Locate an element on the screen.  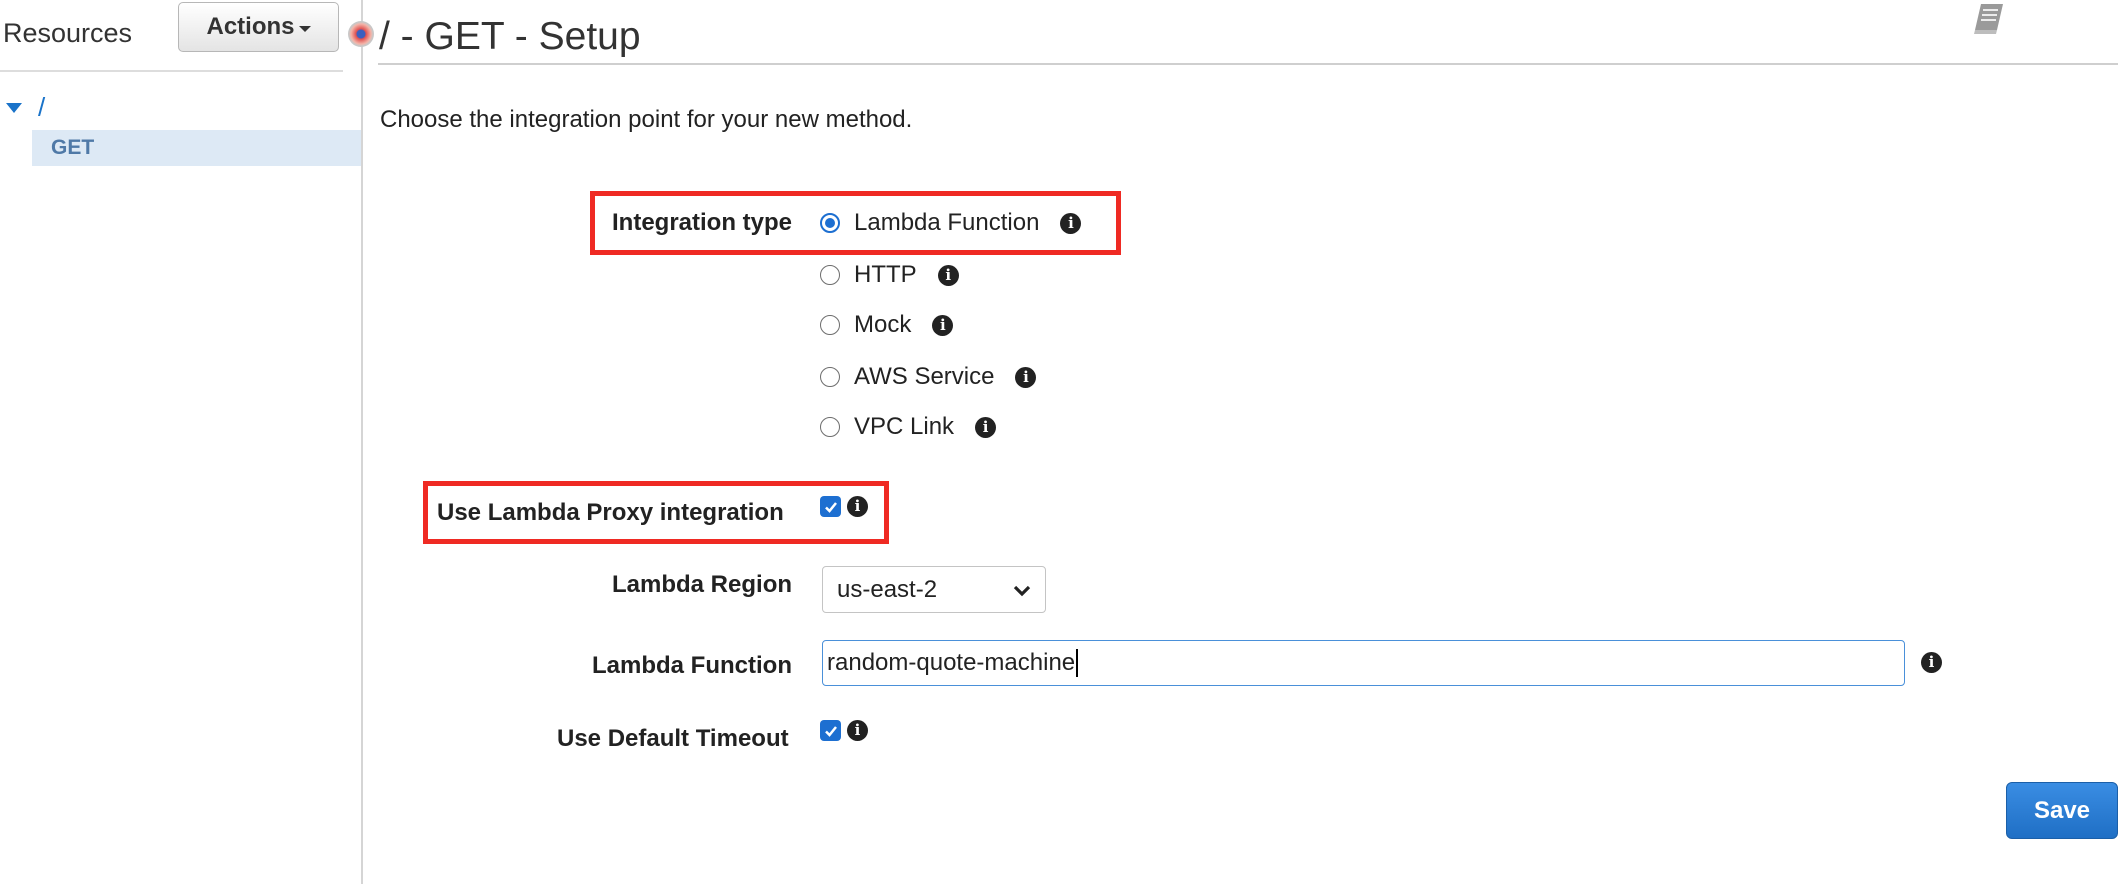
tree-root-label: / is located at coordinates (42, 107).